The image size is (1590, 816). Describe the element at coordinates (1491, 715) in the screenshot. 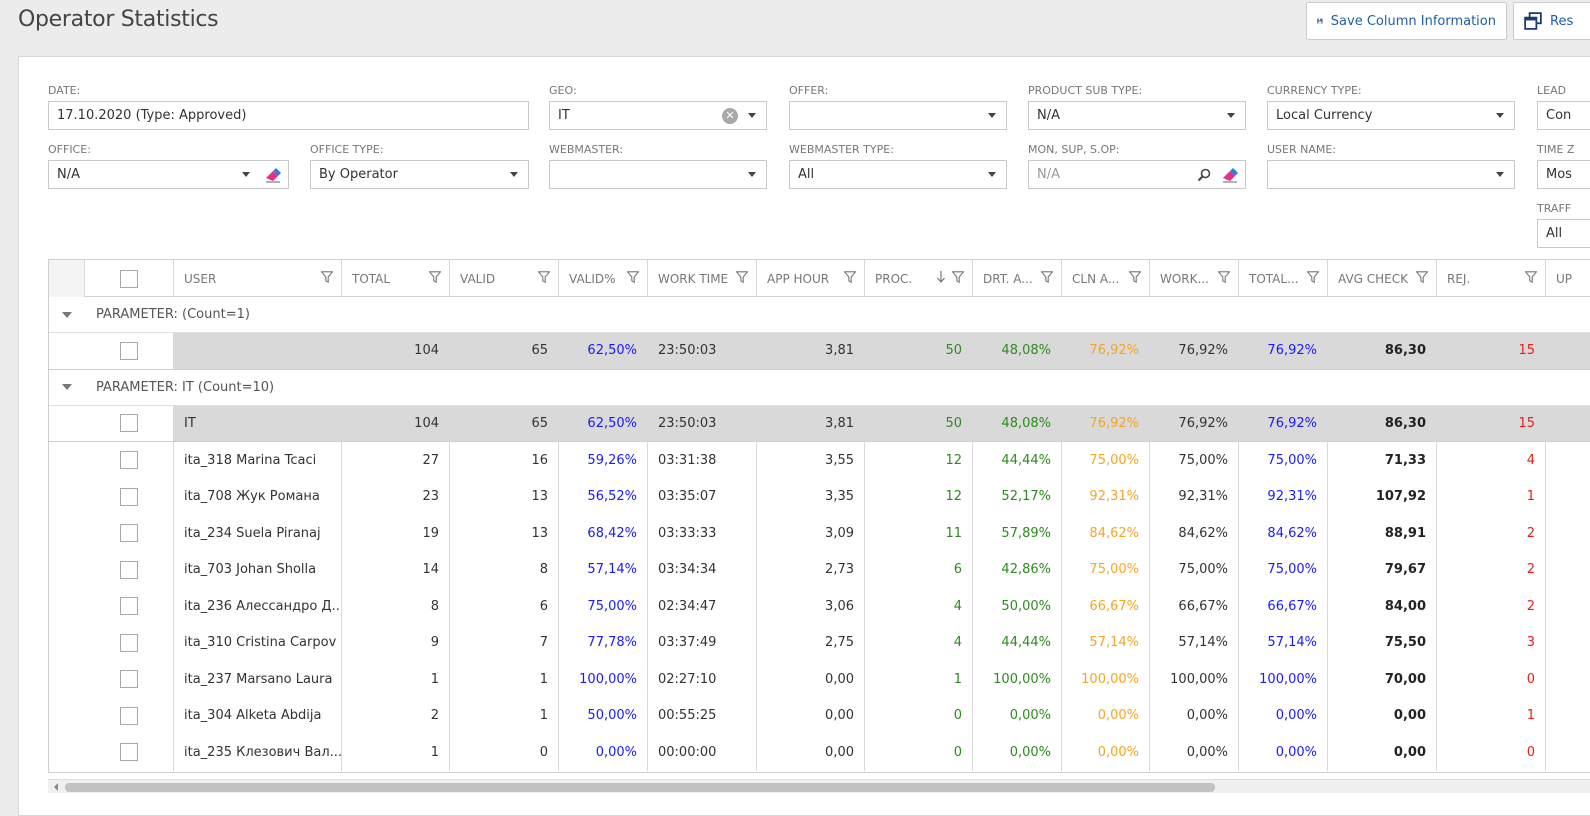

I see `cell-rej: 1` at that location.